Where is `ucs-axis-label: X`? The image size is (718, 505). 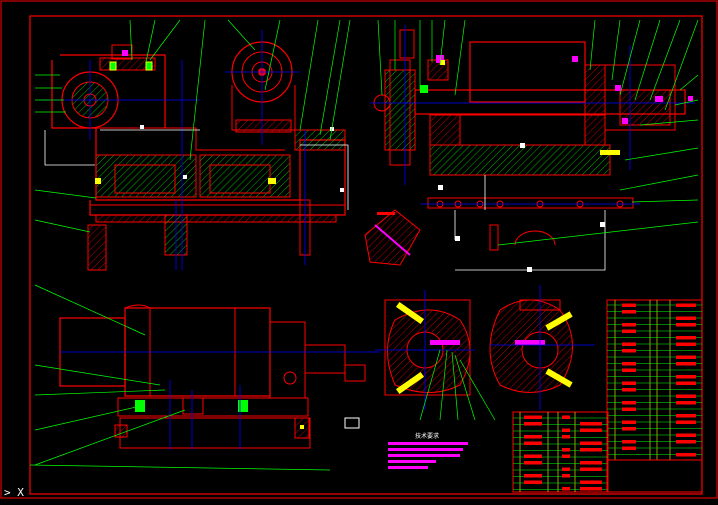 ucs-axis-label: X is located at coordinates (20, 492).